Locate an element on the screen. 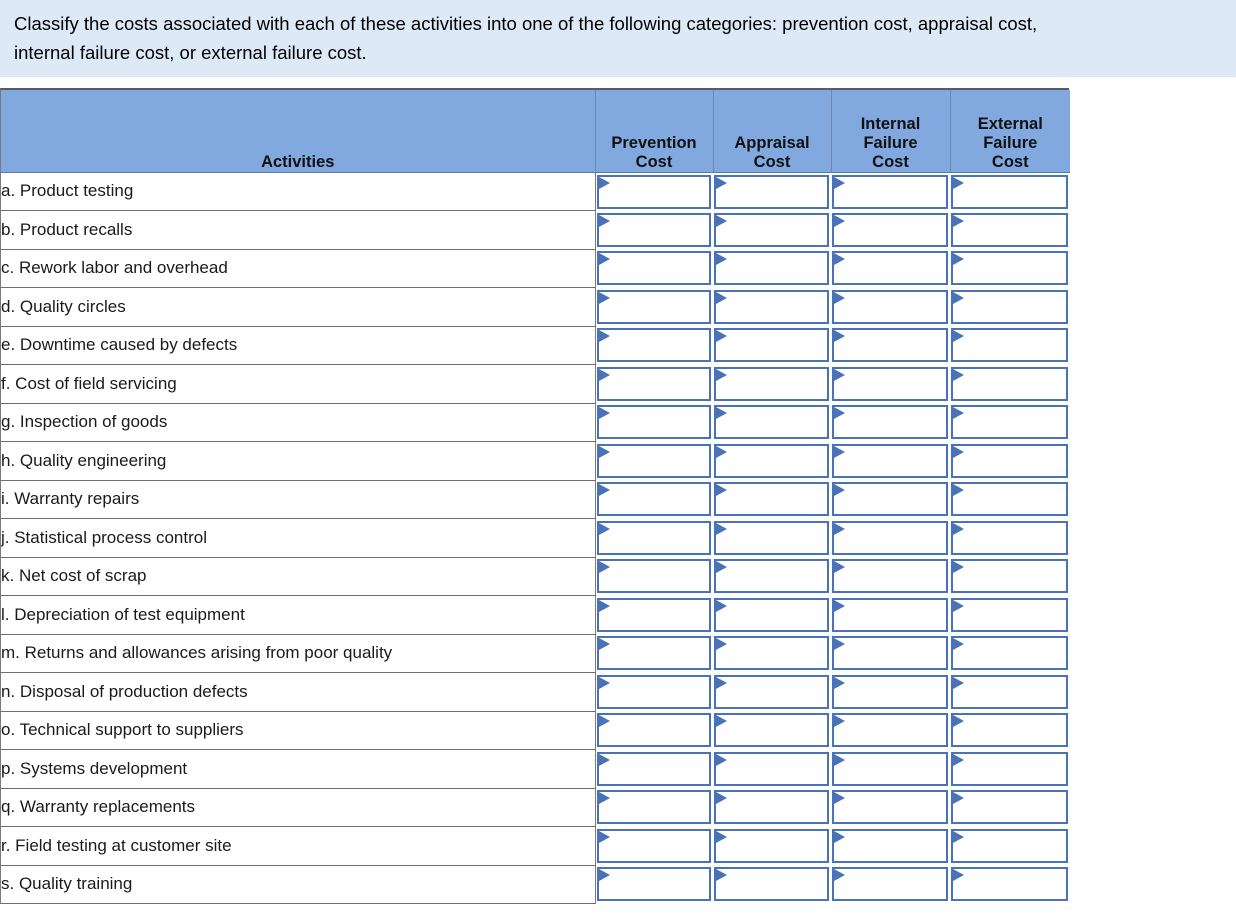 This screenshot has width=1236, height=914. table-row: r. Field testing at customer site is located at coordinates (535, 846).